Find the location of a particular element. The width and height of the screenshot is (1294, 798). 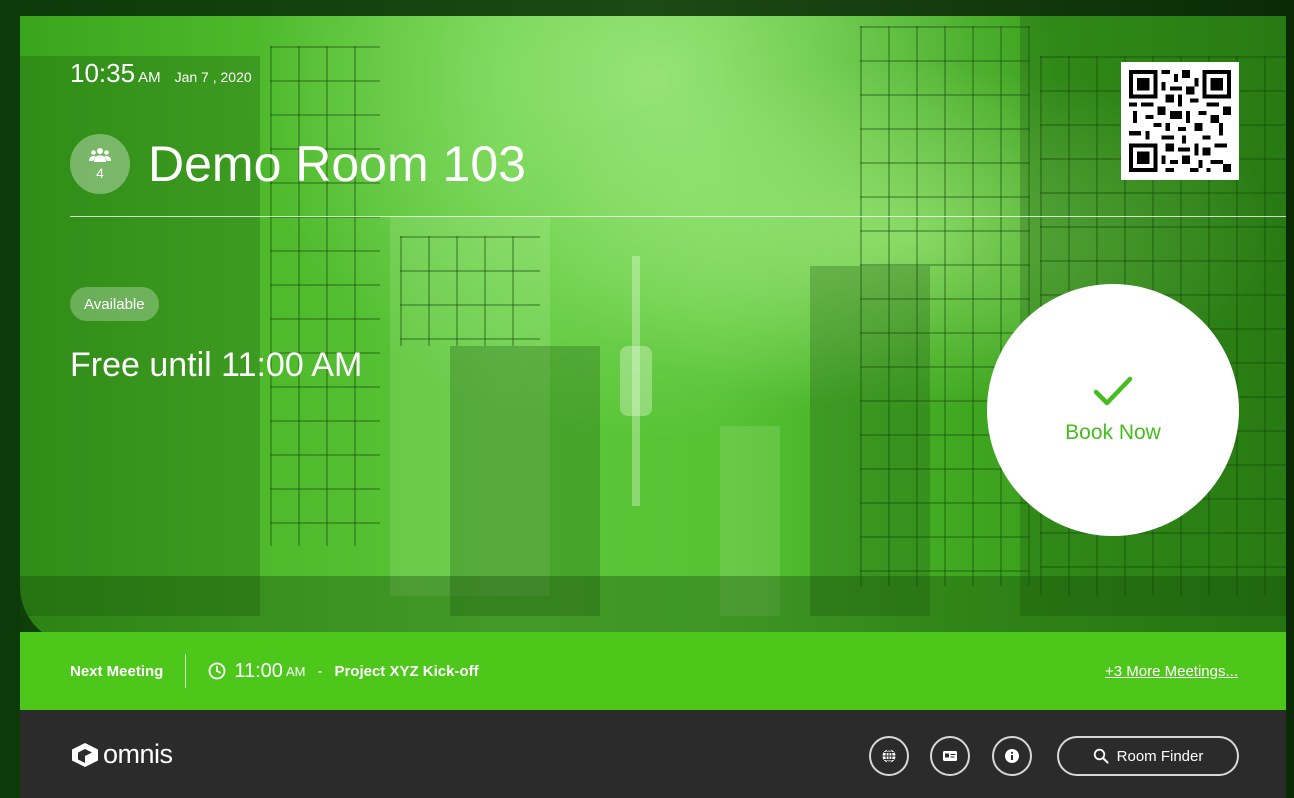

omnis-cube-icon is located at coordinates (85, 754).